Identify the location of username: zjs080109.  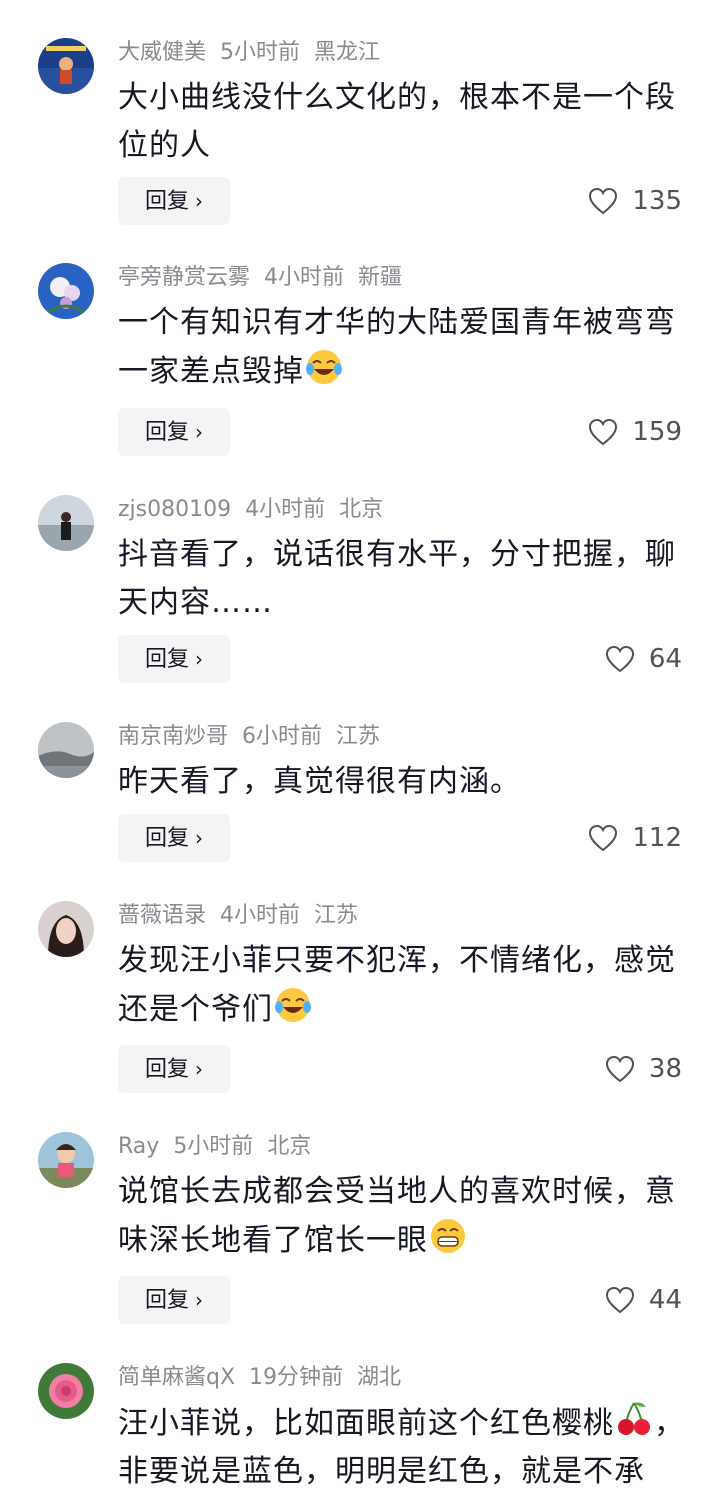
(174, 509).